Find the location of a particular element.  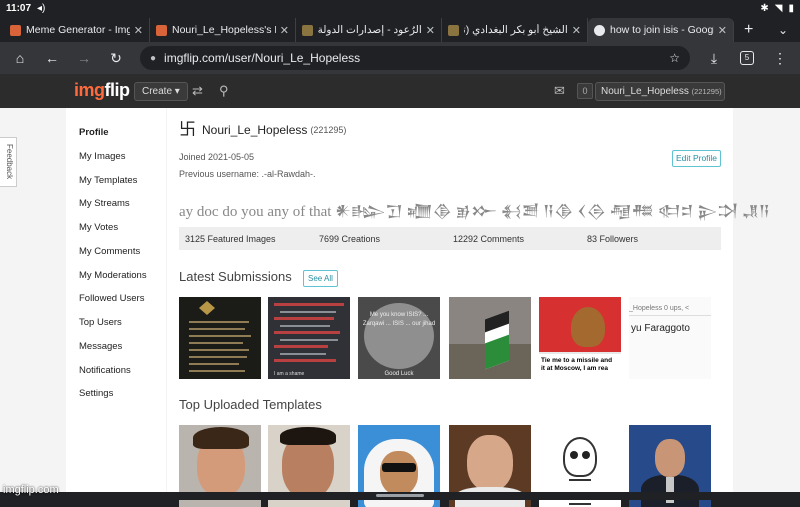

imgflip-watermark: imgflip.com is located at coordinates (31, 490).